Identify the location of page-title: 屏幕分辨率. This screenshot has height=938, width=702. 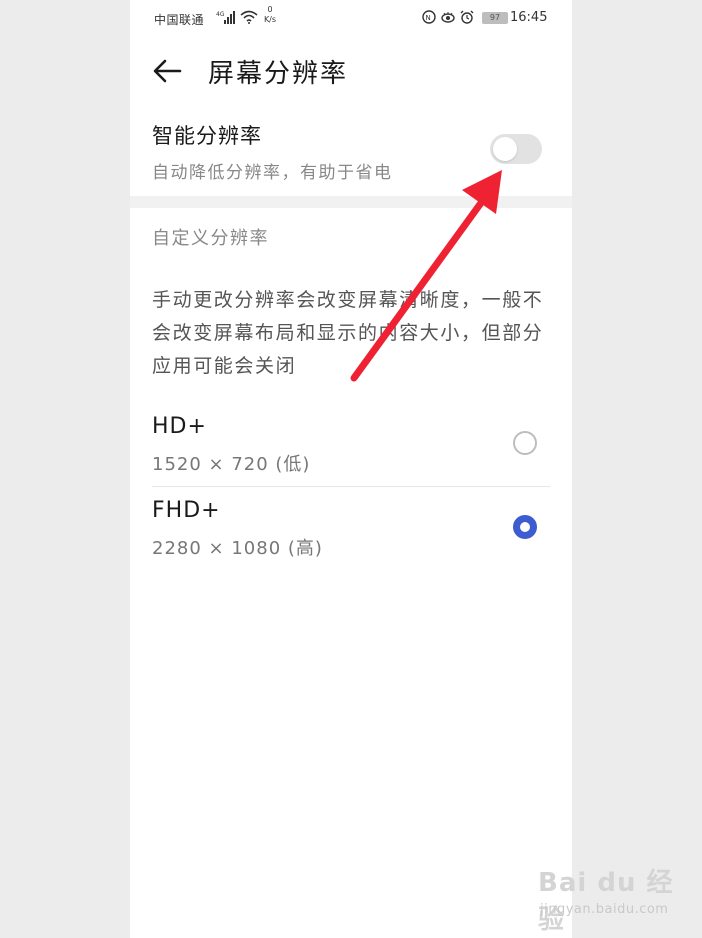
(278, 74).